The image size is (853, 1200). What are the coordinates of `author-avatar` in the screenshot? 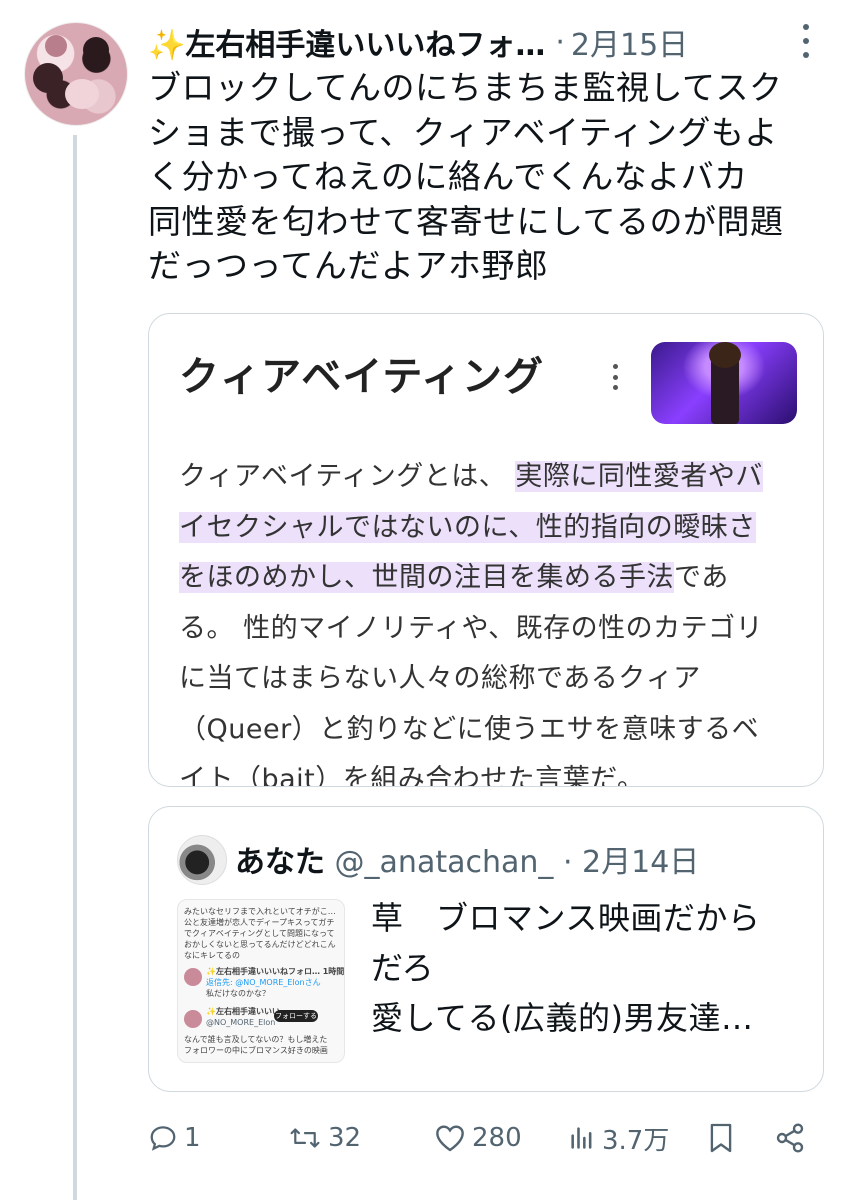 It's located at (76, 74).